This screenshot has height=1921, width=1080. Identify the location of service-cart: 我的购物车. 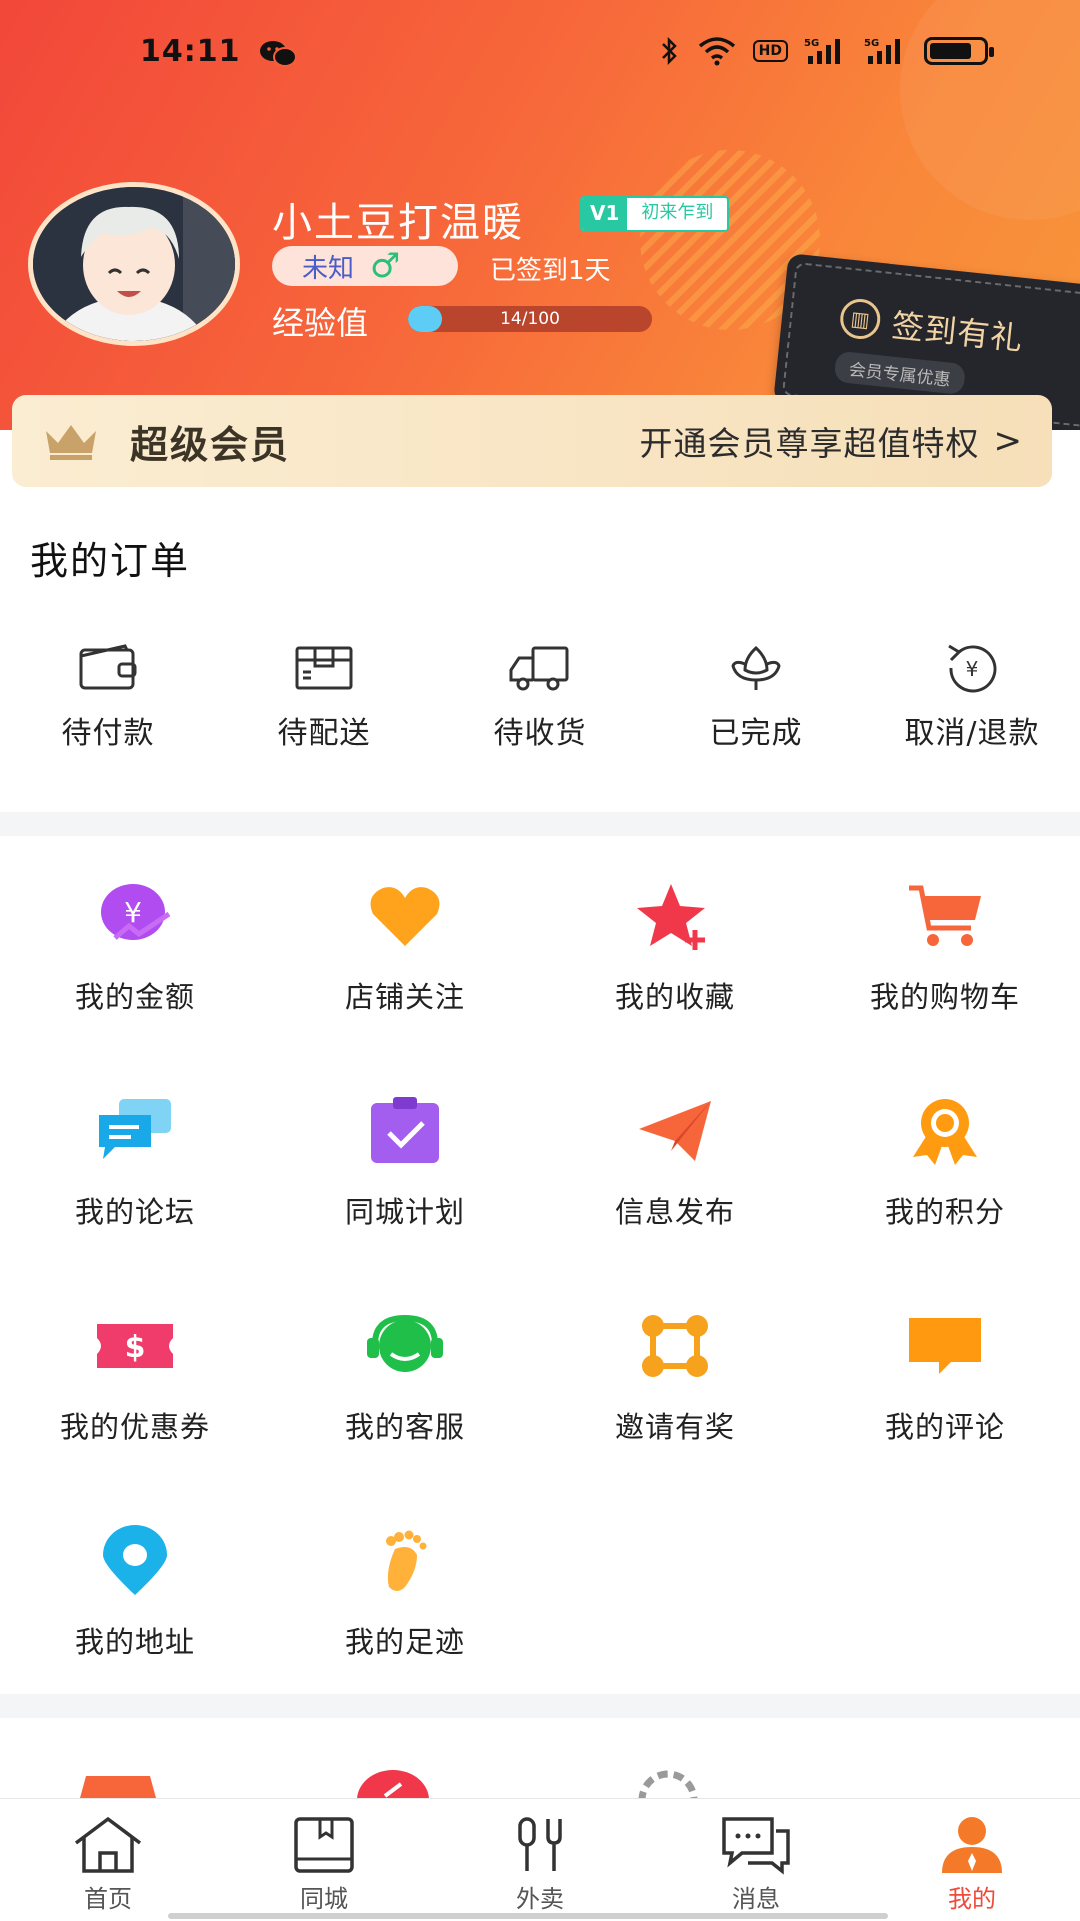
(945, 948).